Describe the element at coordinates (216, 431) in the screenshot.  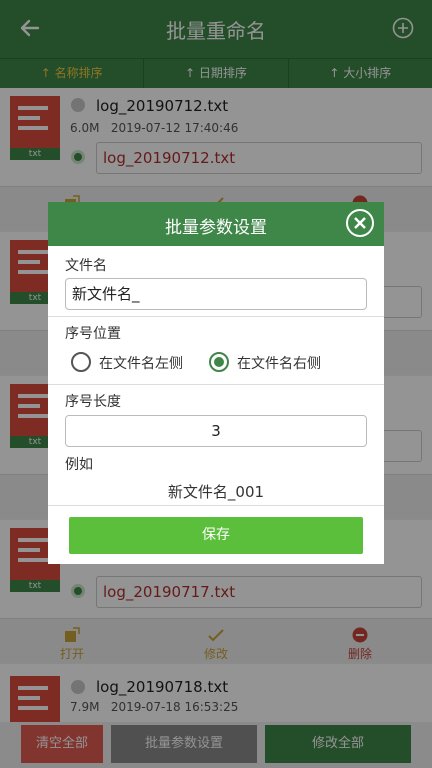
I see `length-input: 3` at that location.